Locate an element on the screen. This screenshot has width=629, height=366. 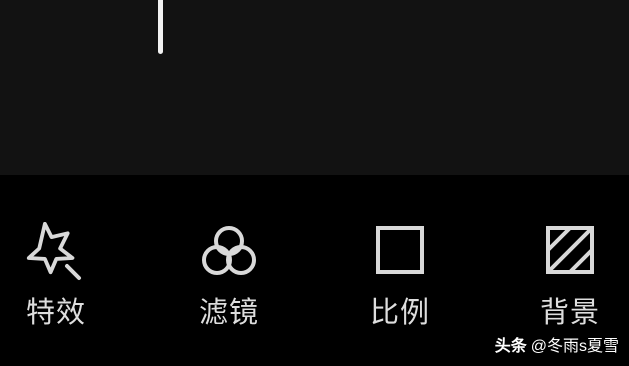
filters-label: 滤镜 is located at coordinates (228, 312).